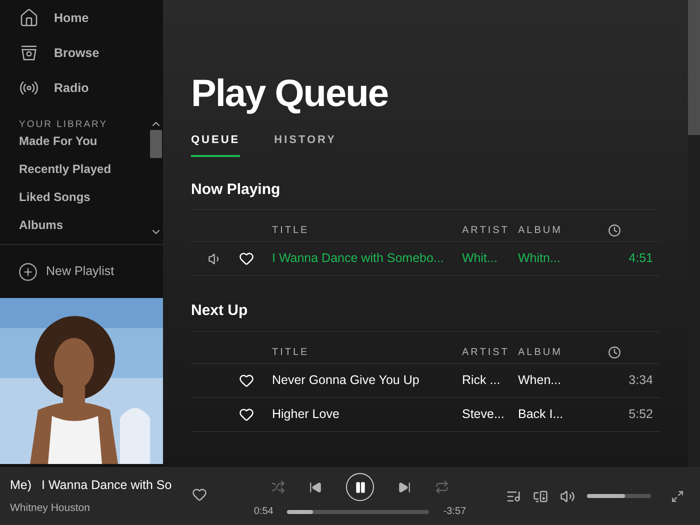  What do you see at coordinates (80, 271) in the screenshot?
I see `new-playlist-button: New Playlist` at bounding box center [80, 271].